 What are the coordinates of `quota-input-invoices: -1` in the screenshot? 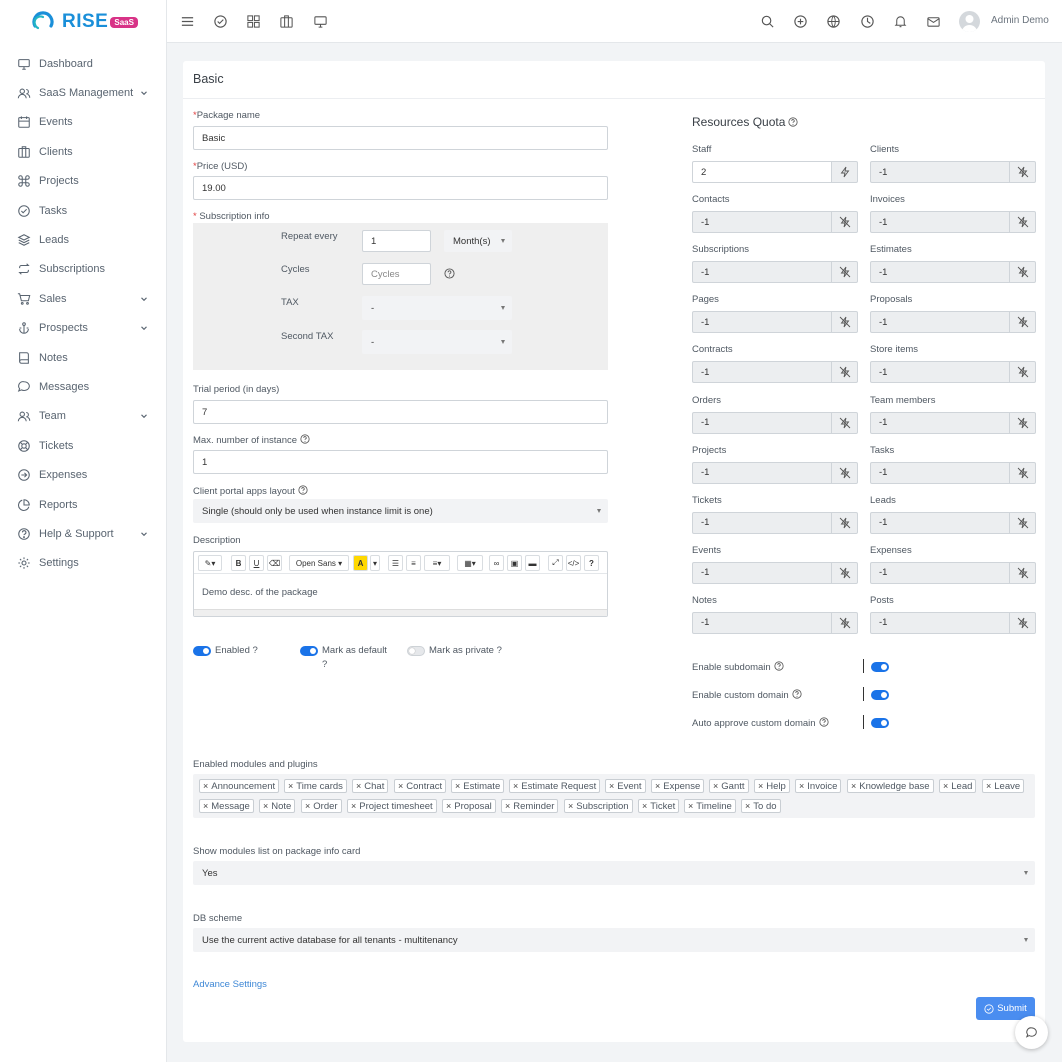 It's located at (940, 222).